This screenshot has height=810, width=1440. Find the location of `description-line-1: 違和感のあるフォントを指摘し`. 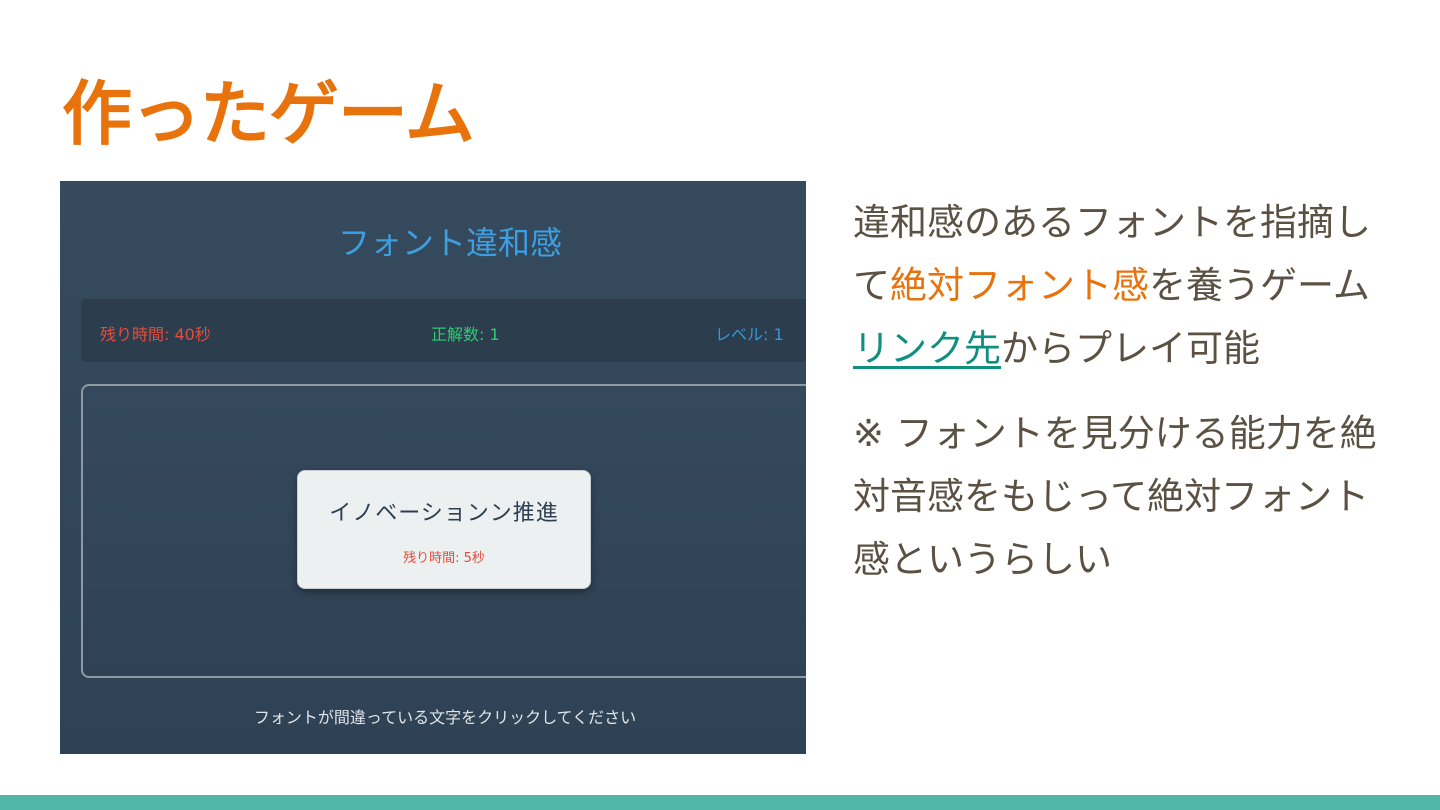

description-line-1: 違和感のあるフォントを指摘し is located at coordinates (1112, 222).